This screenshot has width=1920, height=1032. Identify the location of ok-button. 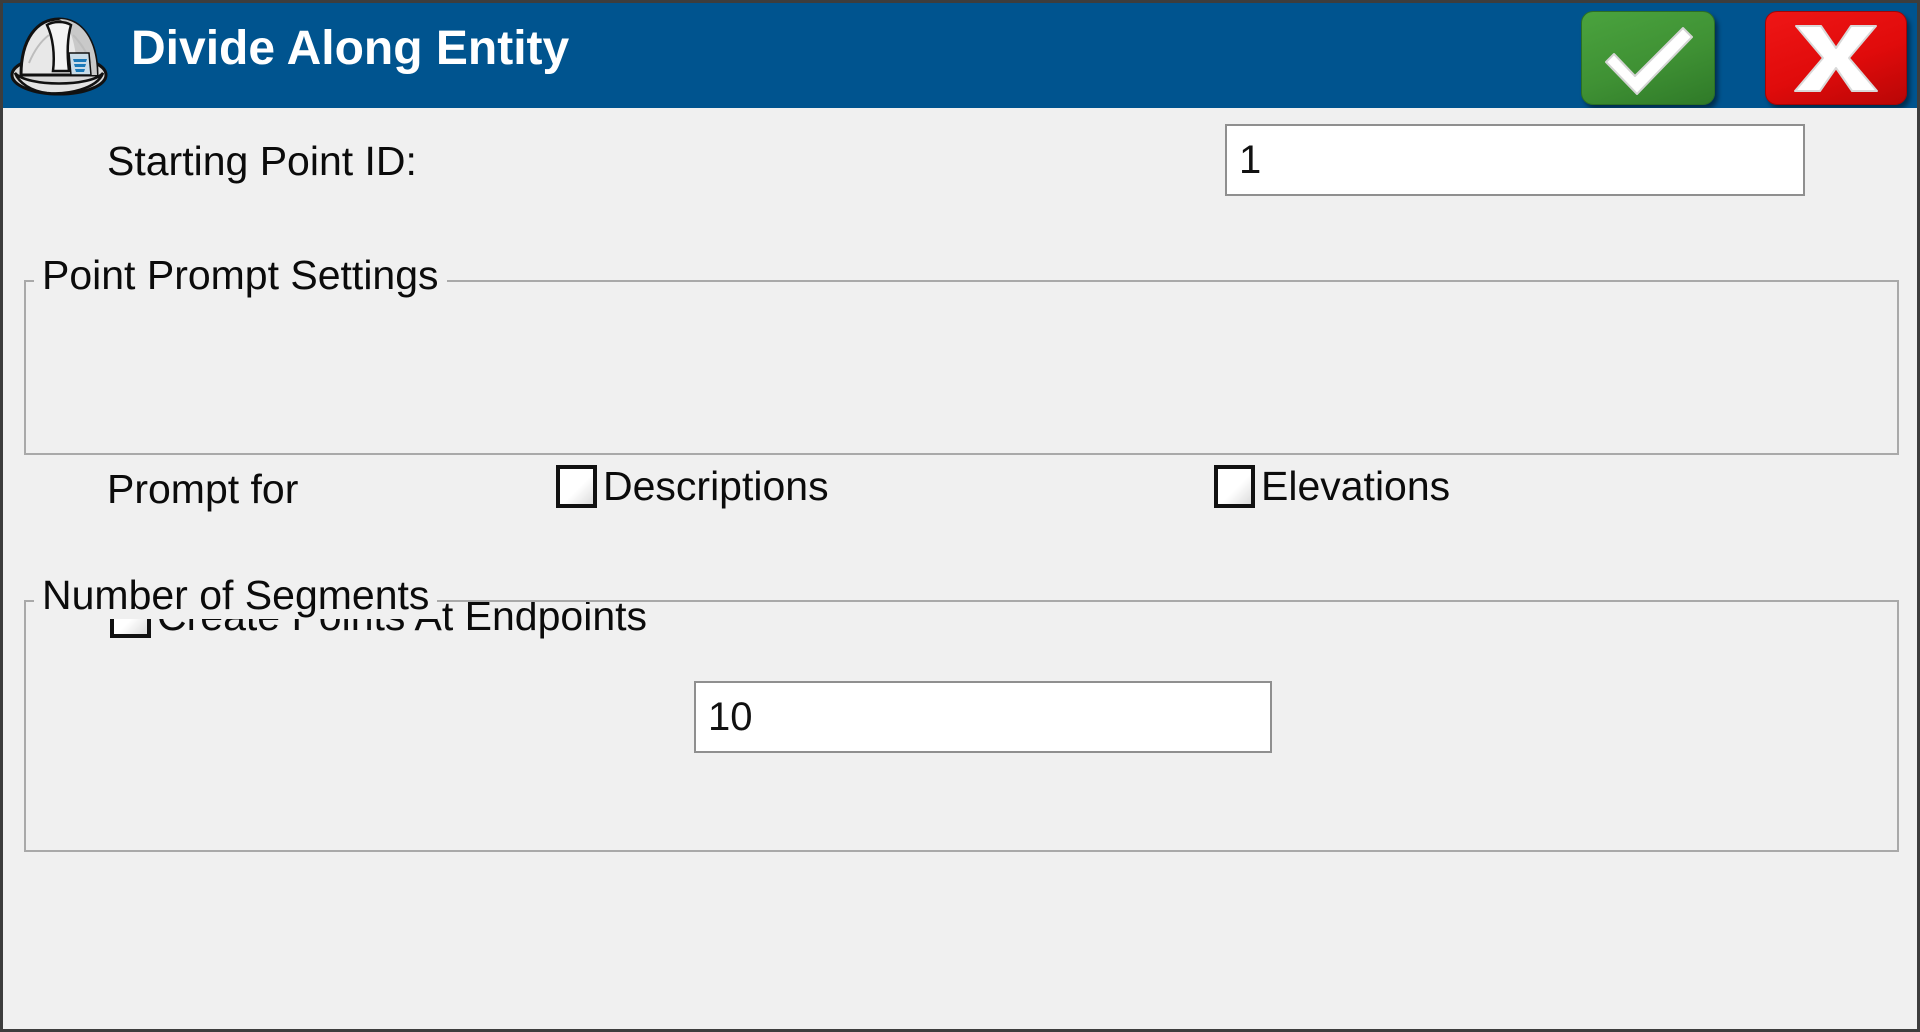
(1648, 58).